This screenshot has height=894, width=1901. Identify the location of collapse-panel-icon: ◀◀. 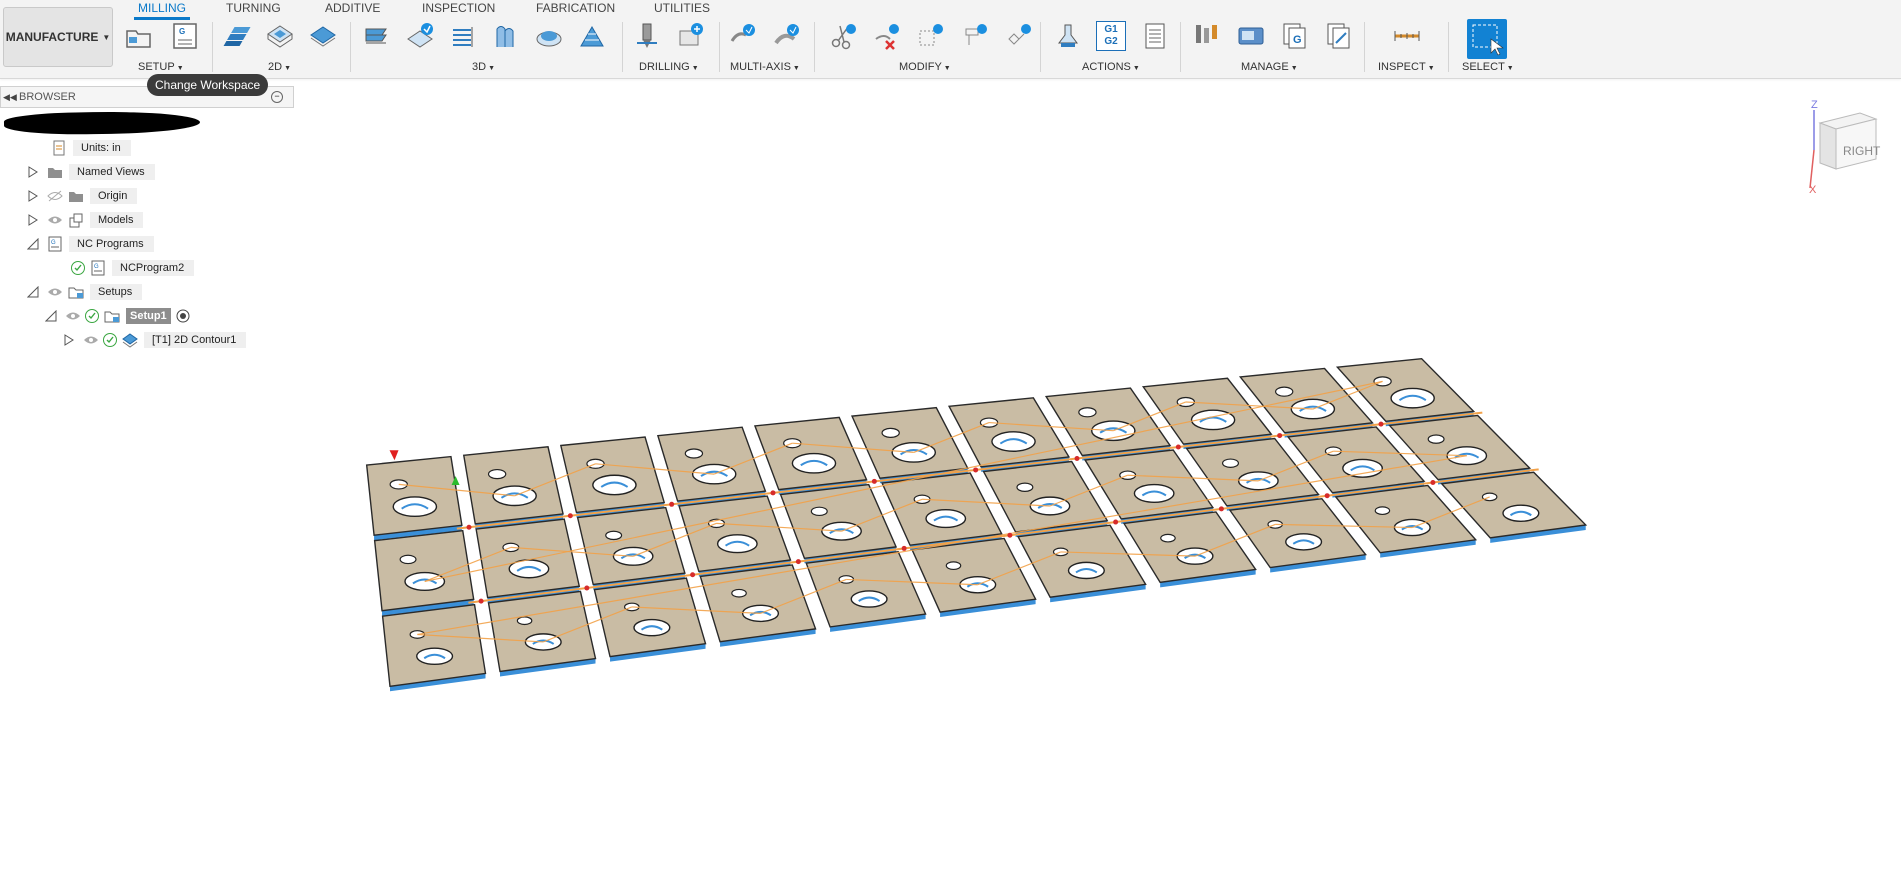
(10, 97).